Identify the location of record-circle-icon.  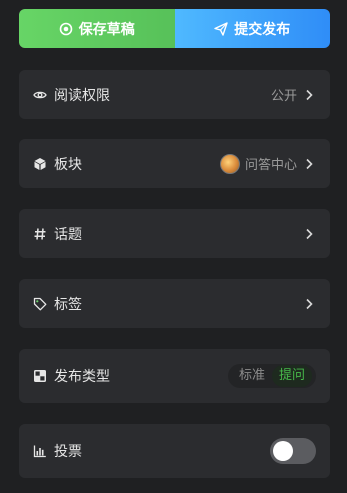
(66, 28).